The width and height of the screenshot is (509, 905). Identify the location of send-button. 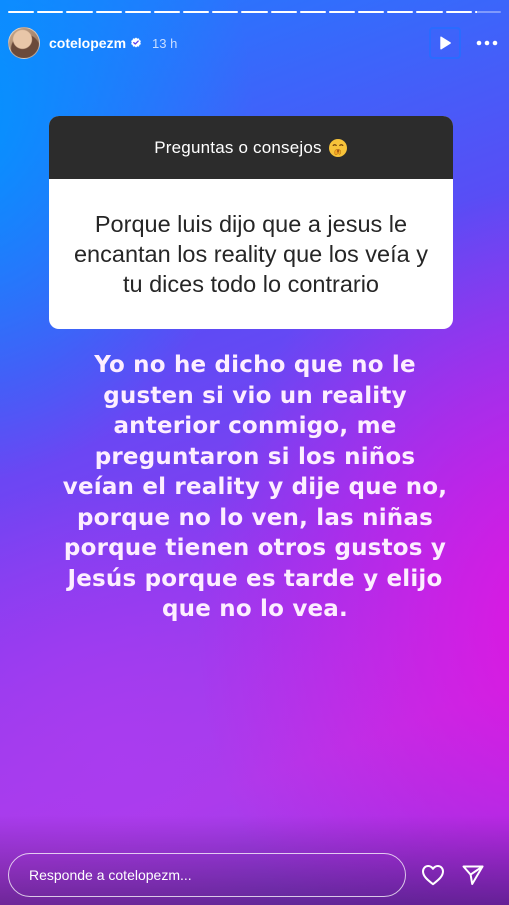
(473, 875).